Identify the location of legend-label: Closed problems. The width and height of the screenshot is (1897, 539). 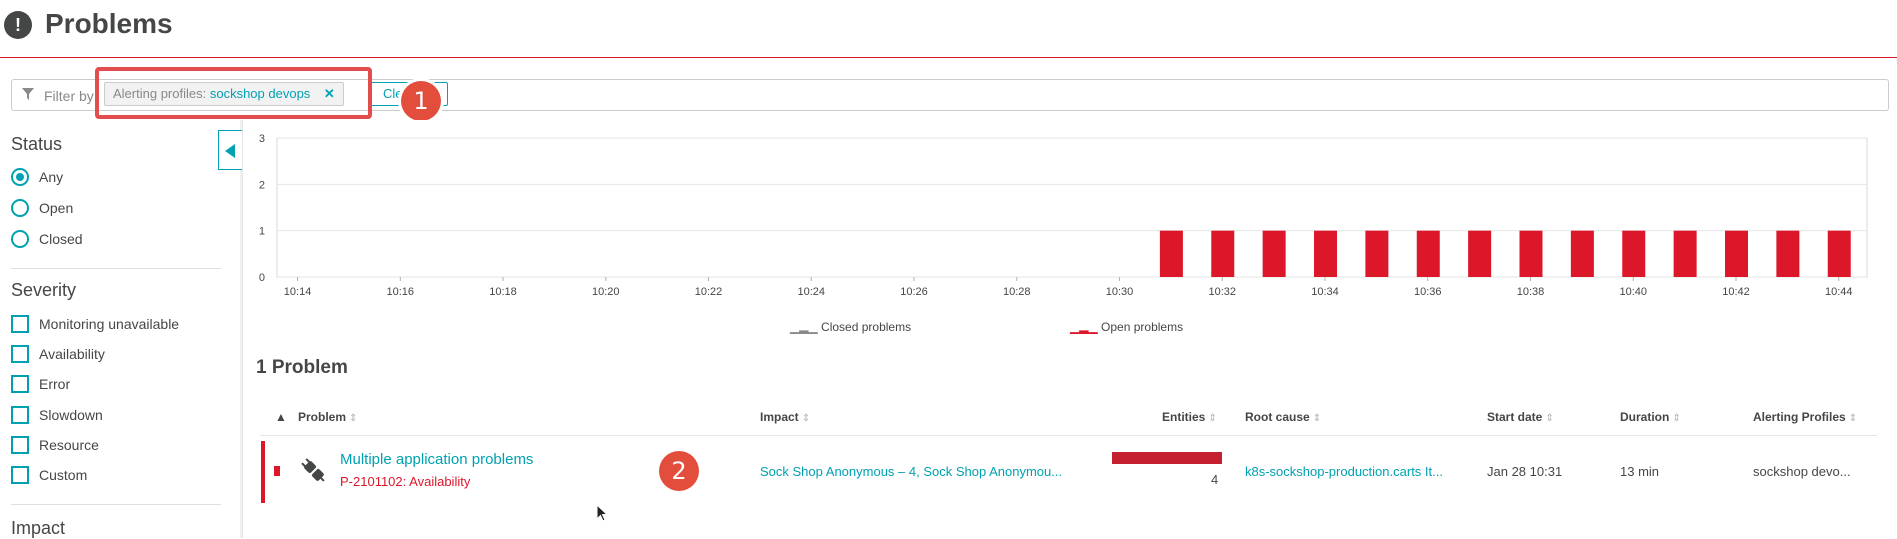
(866, 327).